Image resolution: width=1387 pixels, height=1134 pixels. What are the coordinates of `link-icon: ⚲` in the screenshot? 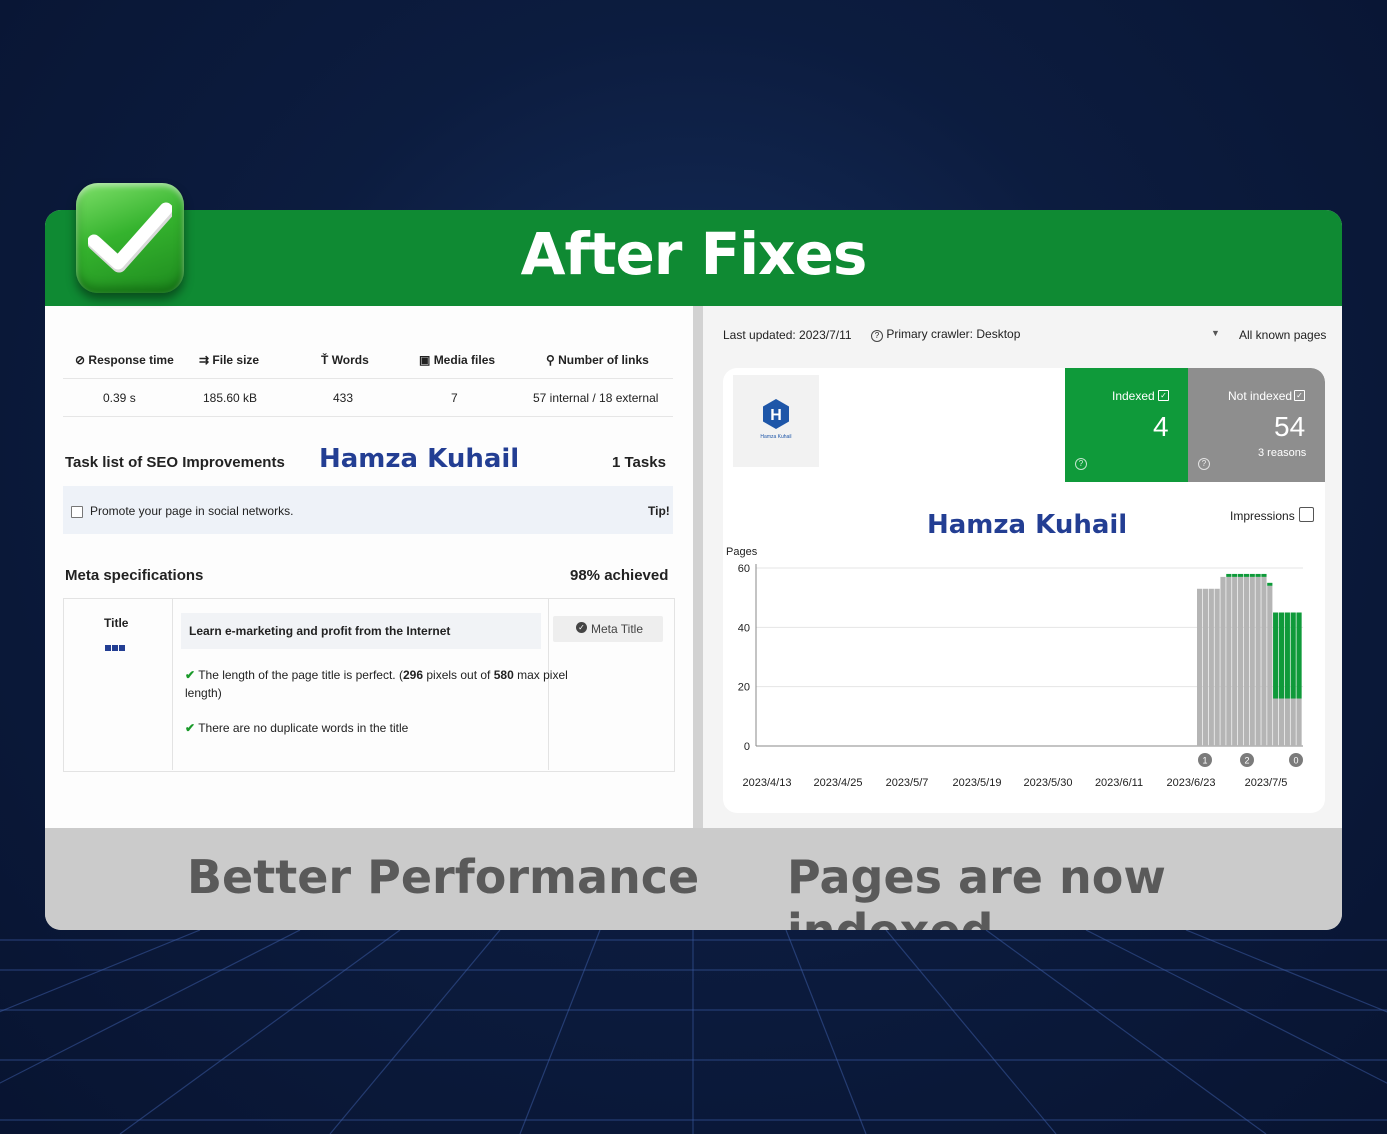 It's located at (550, 360).